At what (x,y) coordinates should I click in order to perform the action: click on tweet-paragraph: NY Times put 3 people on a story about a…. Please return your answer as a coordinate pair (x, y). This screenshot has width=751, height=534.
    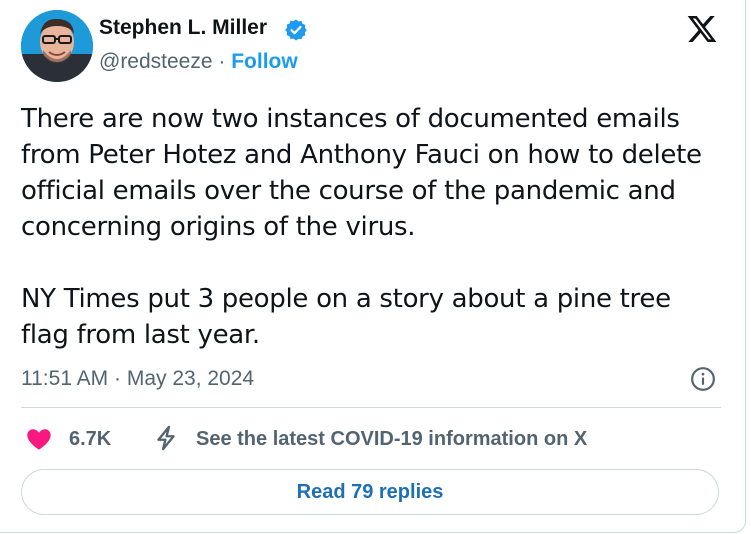
    Looking at the image, I should click on (346, 317).